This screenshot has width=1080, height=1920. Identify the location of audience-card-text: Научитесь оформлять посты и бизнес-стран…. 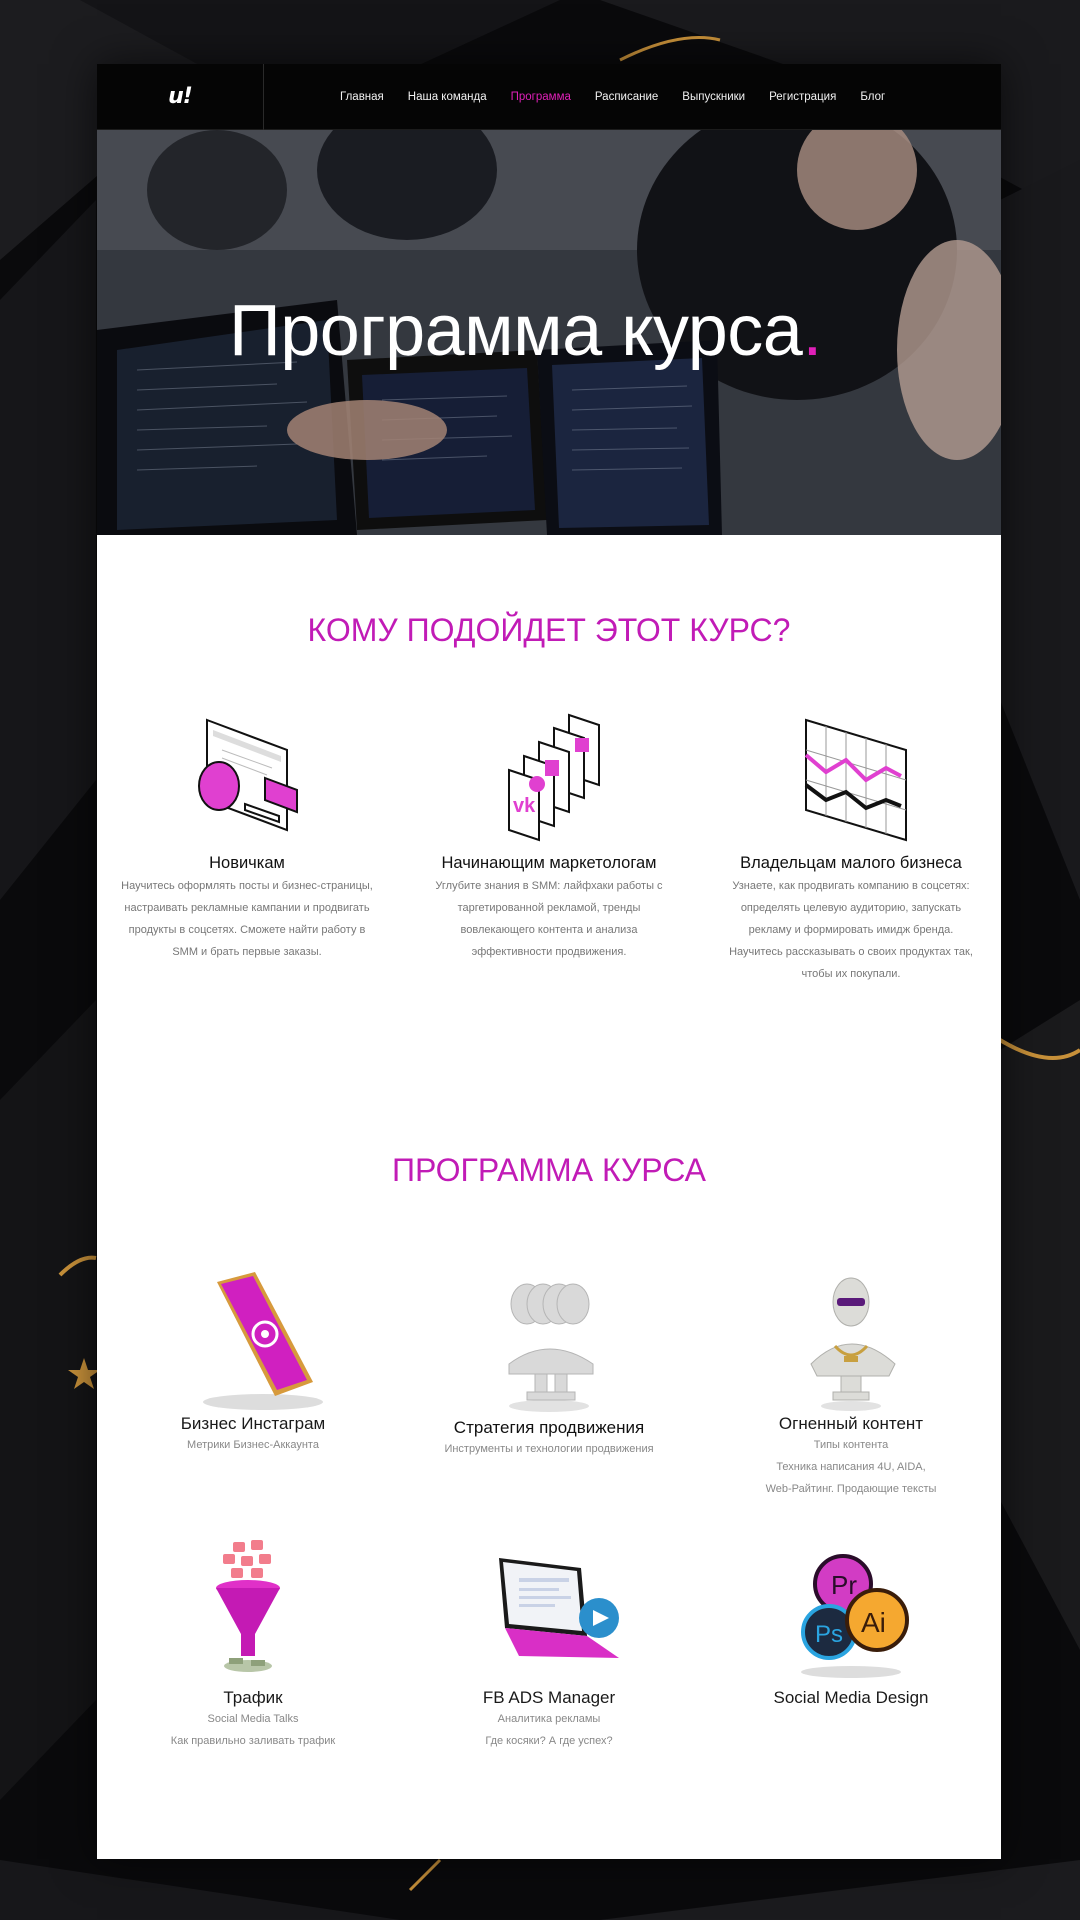
(247, 919).